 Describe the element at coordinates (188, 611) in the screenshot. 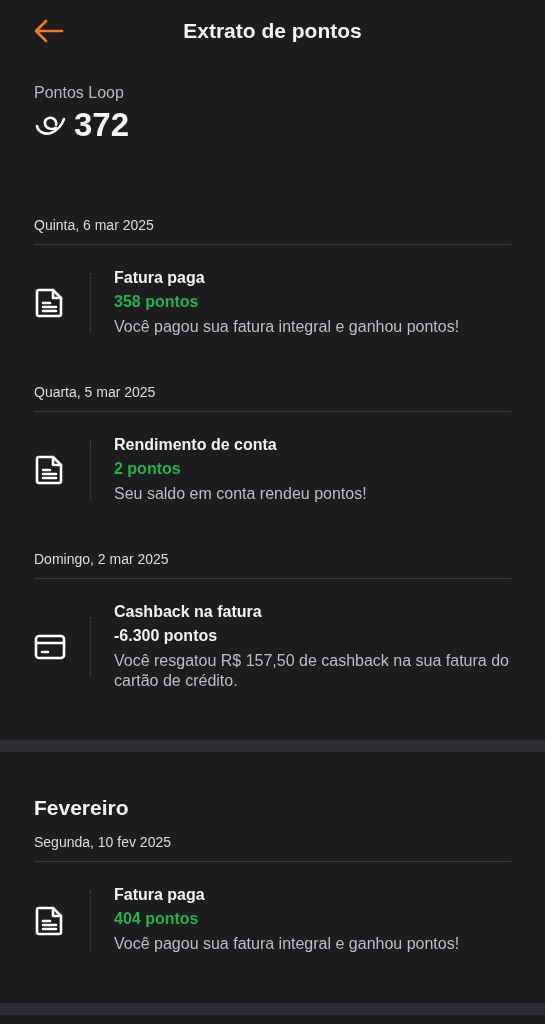

I see `entry-title: Cashback na fatura` at that location.